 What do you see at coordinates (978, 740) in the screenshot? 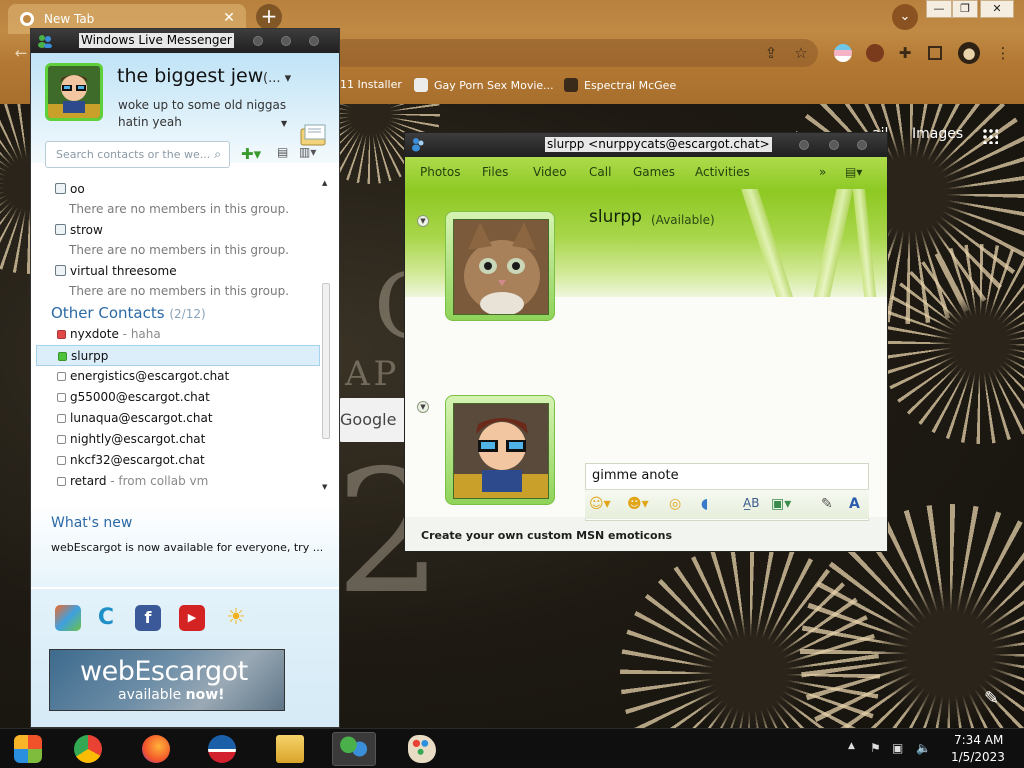
I see `clock-time: 7:34 AM` at bounding box center [978, 740].